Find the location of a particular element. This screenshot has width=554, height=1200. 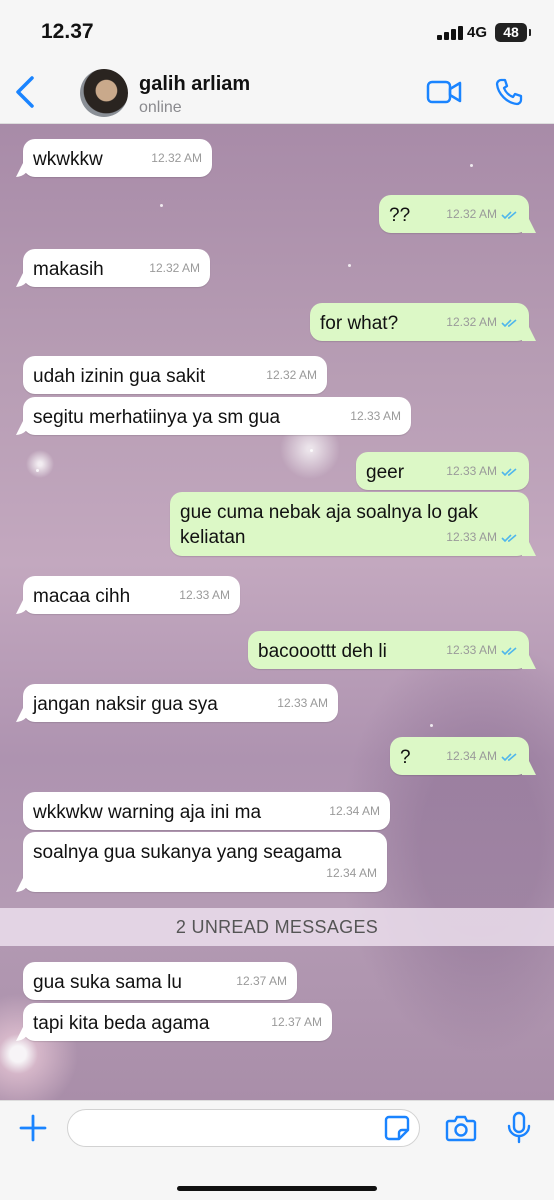

message-incoming: segitu merhatiinya ya sm gua 12.33 AM is located at coordinates (217, 416).